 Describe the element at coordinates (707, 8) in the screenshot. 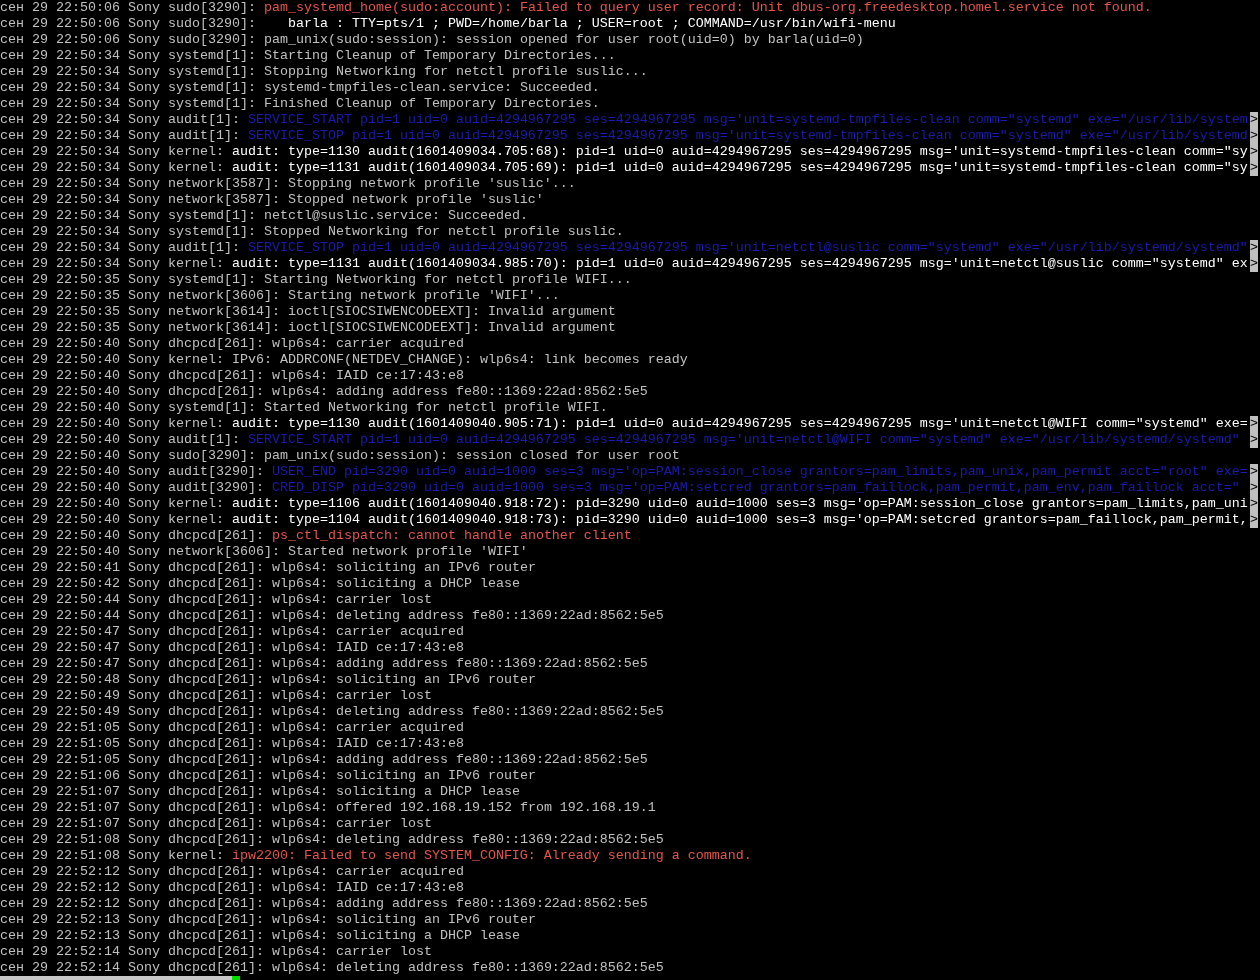

I see `log-message: pam_systemd_home(sudo:account): Failed to query user record: Unit dbus-org.freedesktop.homel.service not found.` at that location.